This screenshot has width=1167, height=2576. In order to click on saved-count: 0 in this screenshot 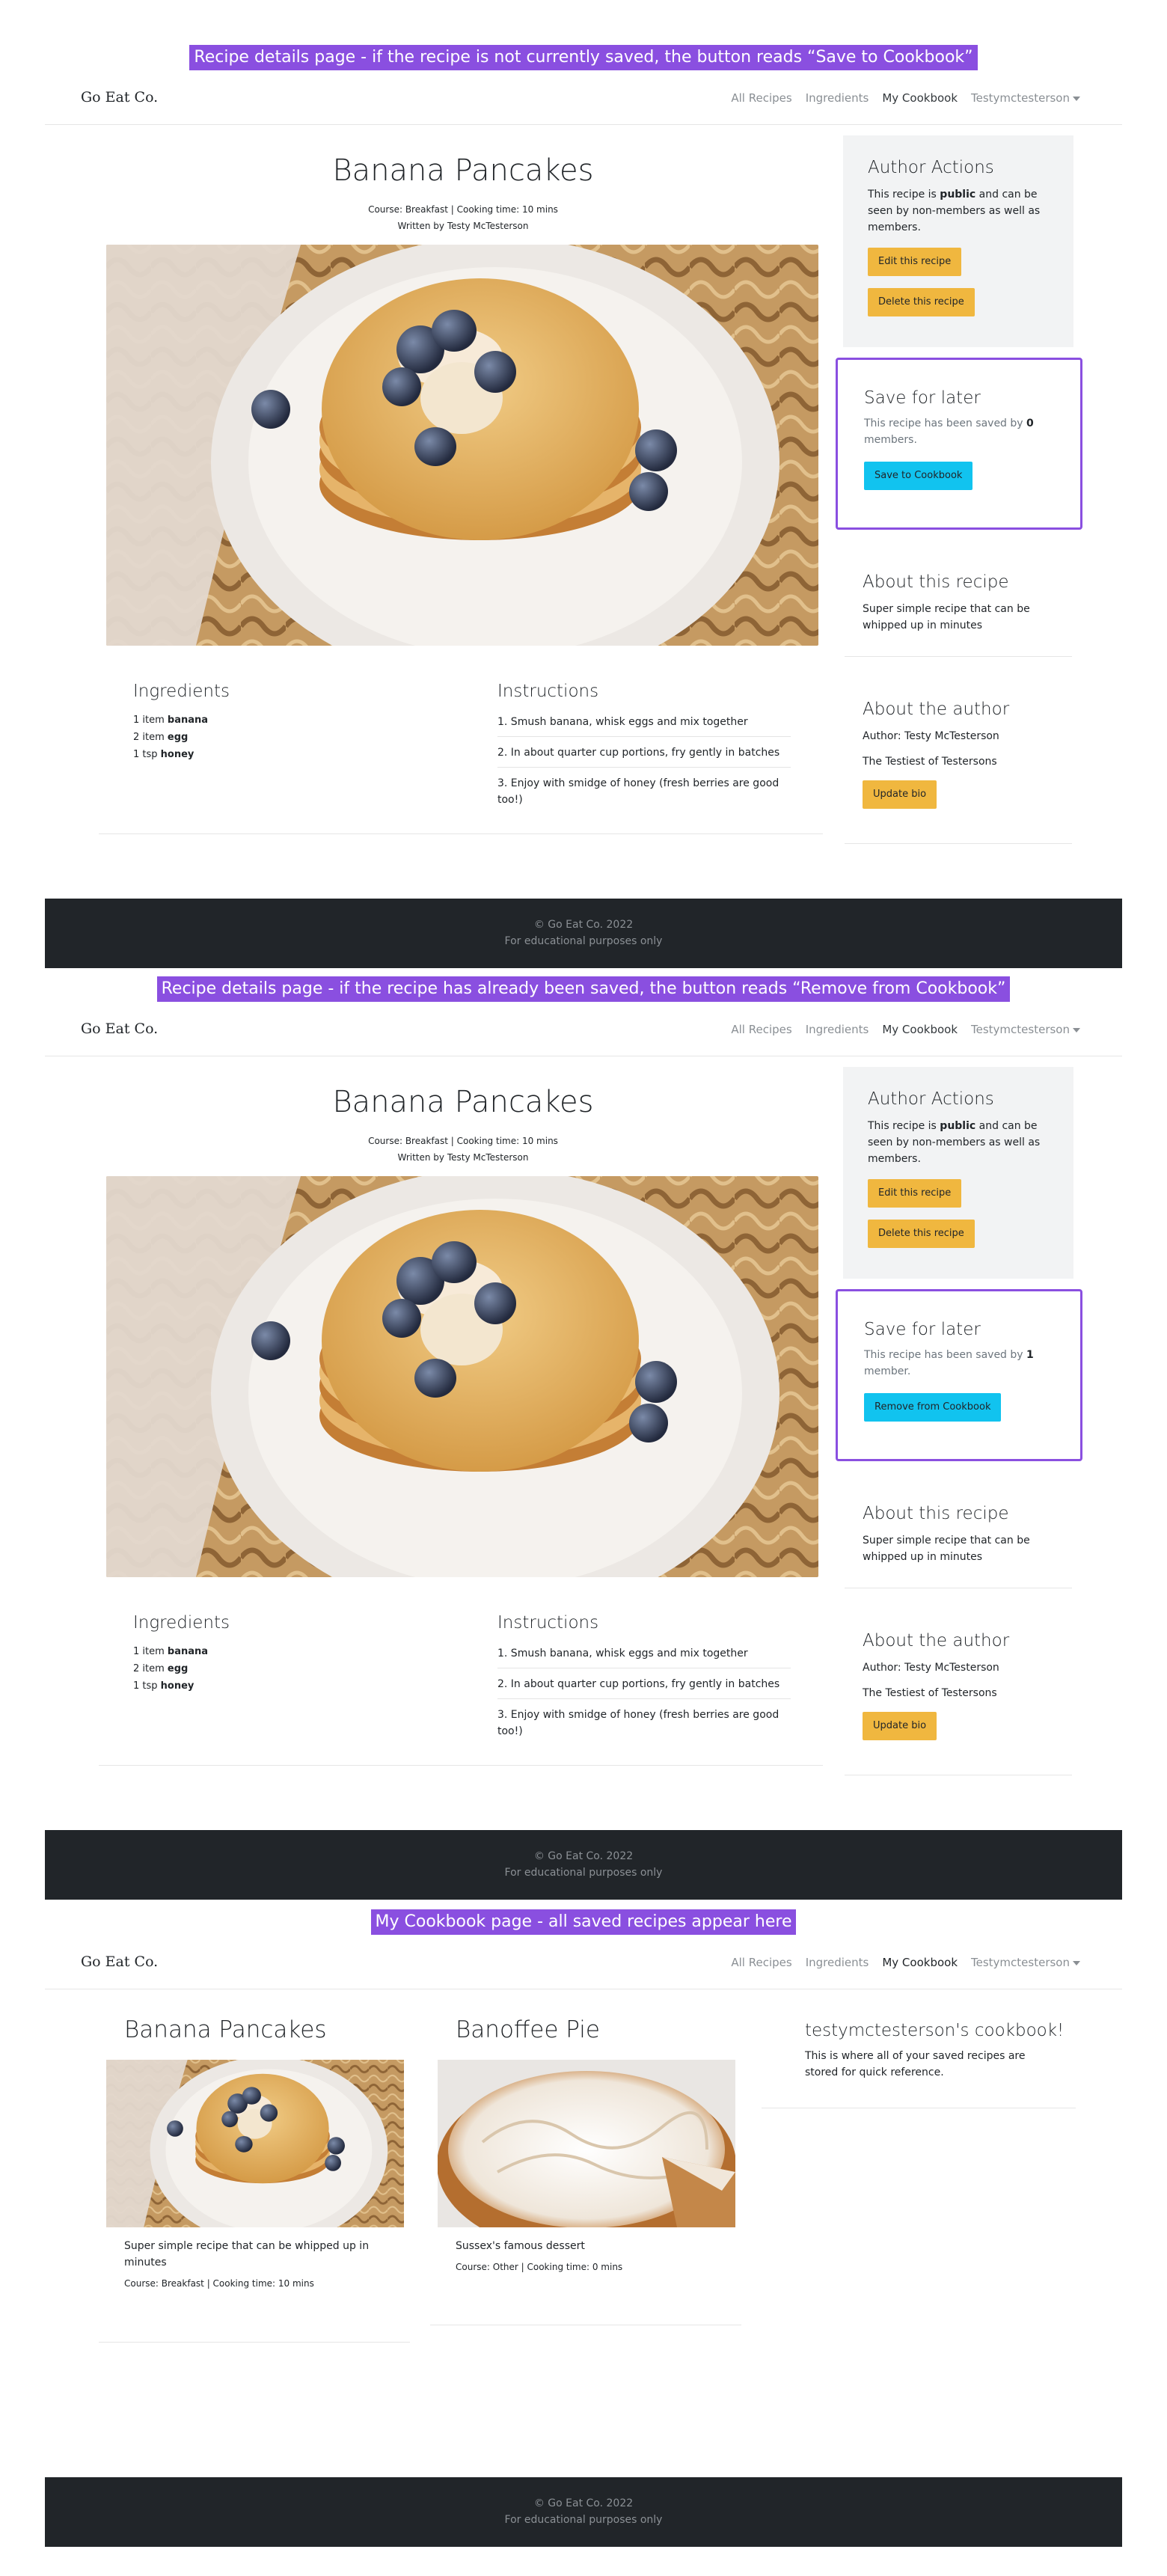, I will do `click(1030, 423)`.